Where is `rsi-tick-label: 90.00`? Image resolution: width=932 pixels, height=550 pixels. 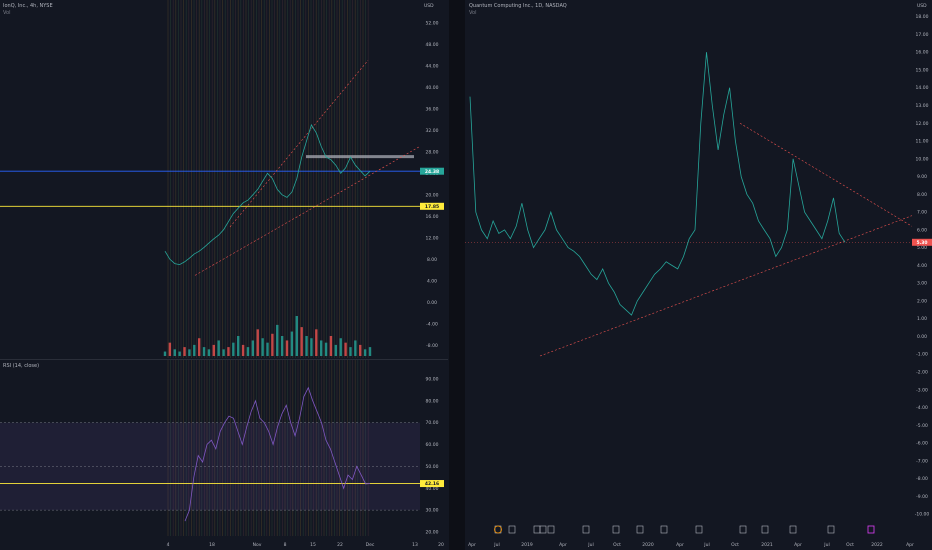 rsi-tick-label: 90.00 is located at coordinates (432, 379).